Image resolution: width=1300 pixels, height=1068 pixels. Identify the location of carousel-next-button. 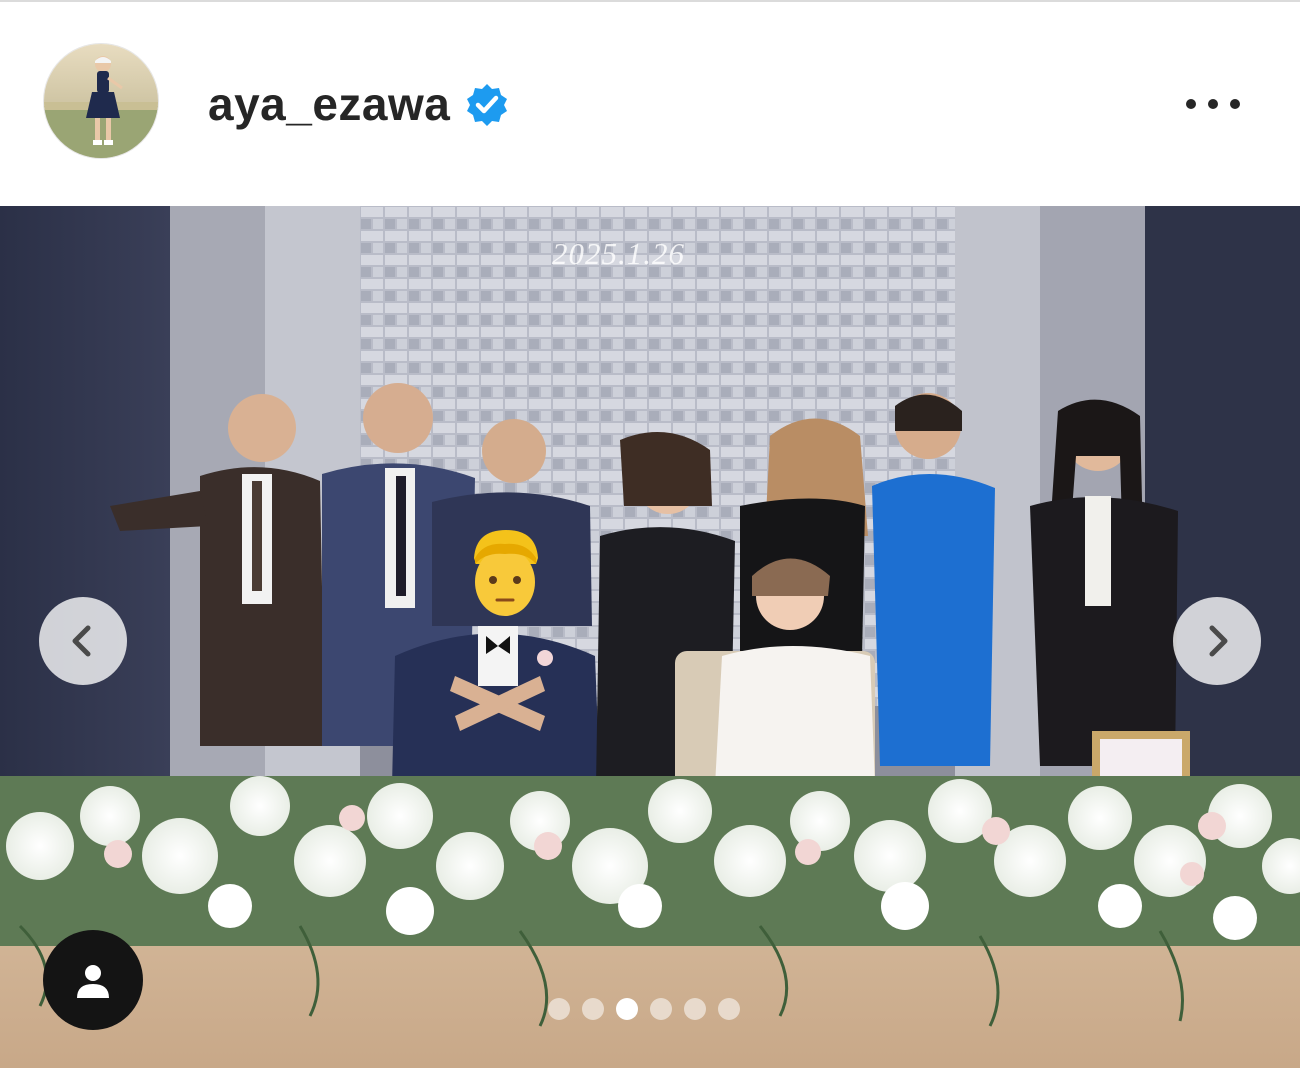
(1217, 641).